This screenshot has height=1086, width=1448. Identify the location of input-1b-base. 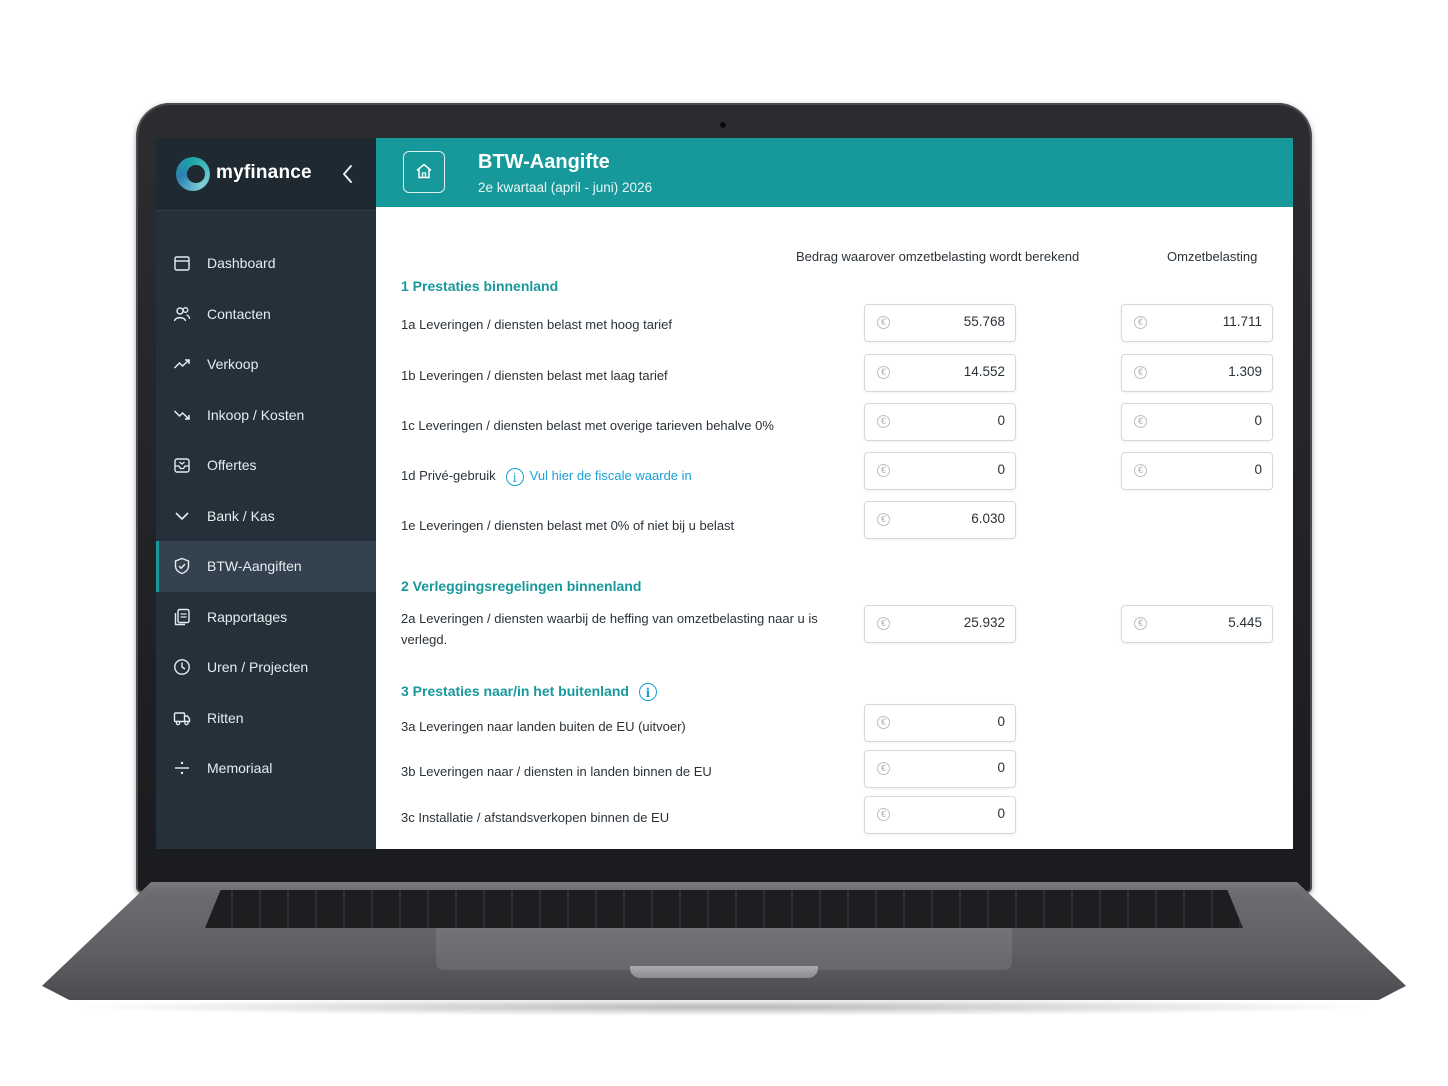
(950, 371).